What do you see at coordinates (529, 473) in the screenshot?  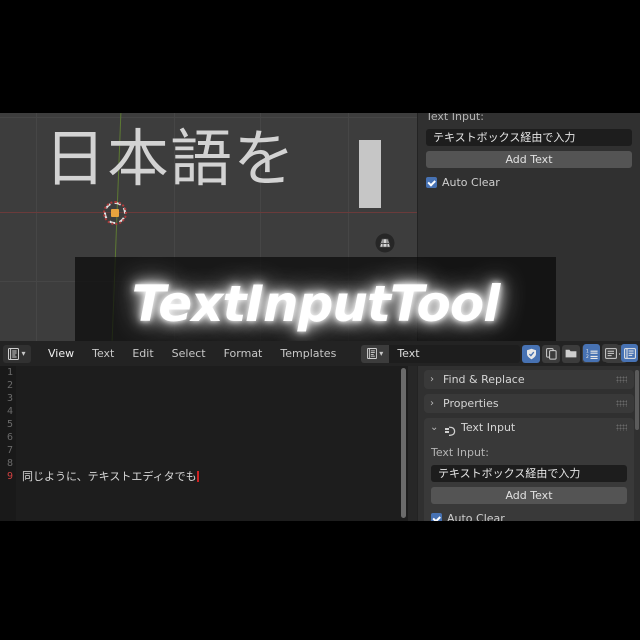 I see `sidebar-text-input-field: テキストボックス経由で入力` at bounding box center [529, 473].